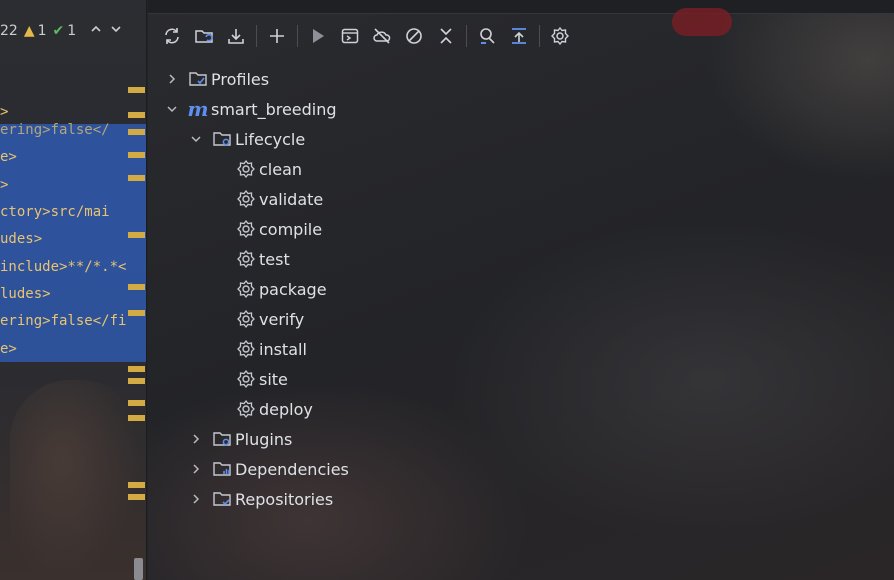  What do you see at coordinates (9, 31) in the screenshot?
I see `partial-count: 22` at bounding box center [9, 31].